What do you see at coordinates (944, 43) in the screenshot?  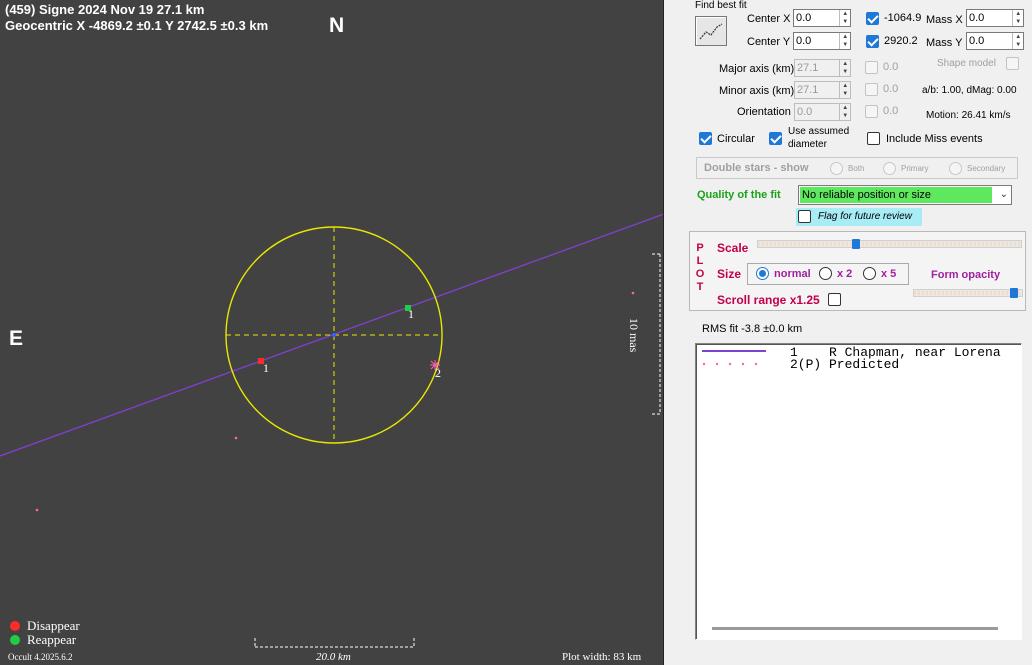 I see `mass-y-label: Mass Y` at bounding box center [944, 43].